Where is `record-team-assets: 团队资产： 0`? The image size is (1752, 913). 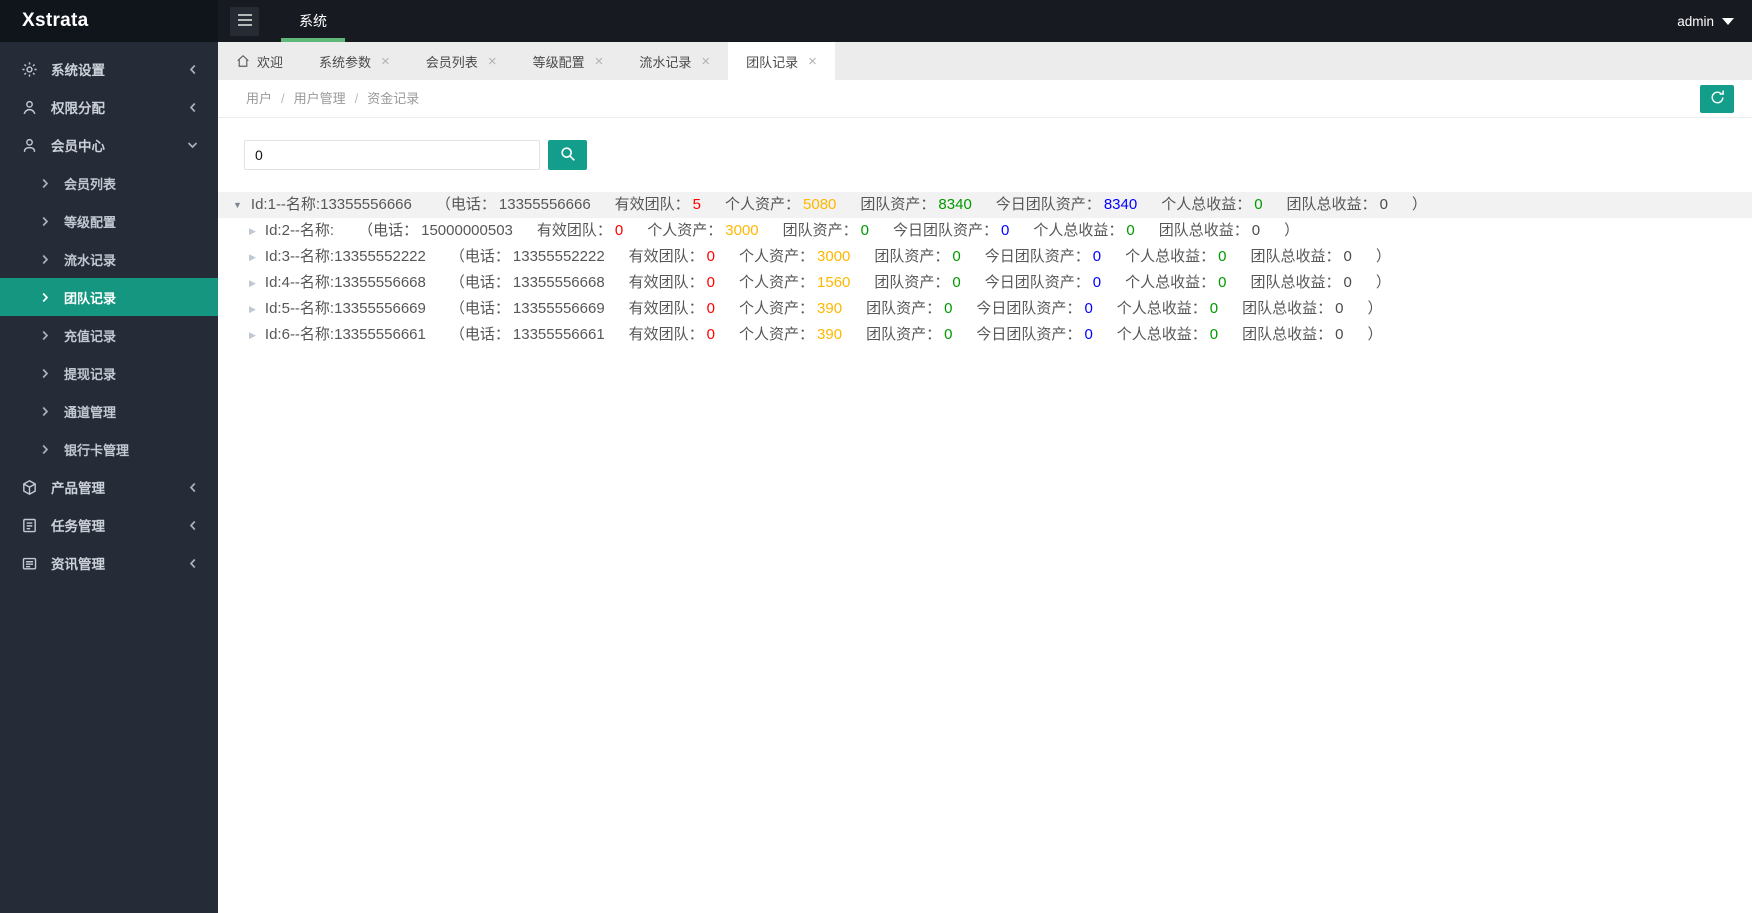
record-team-assets: 团队资产： 0 is located at coordinates (917, 282).